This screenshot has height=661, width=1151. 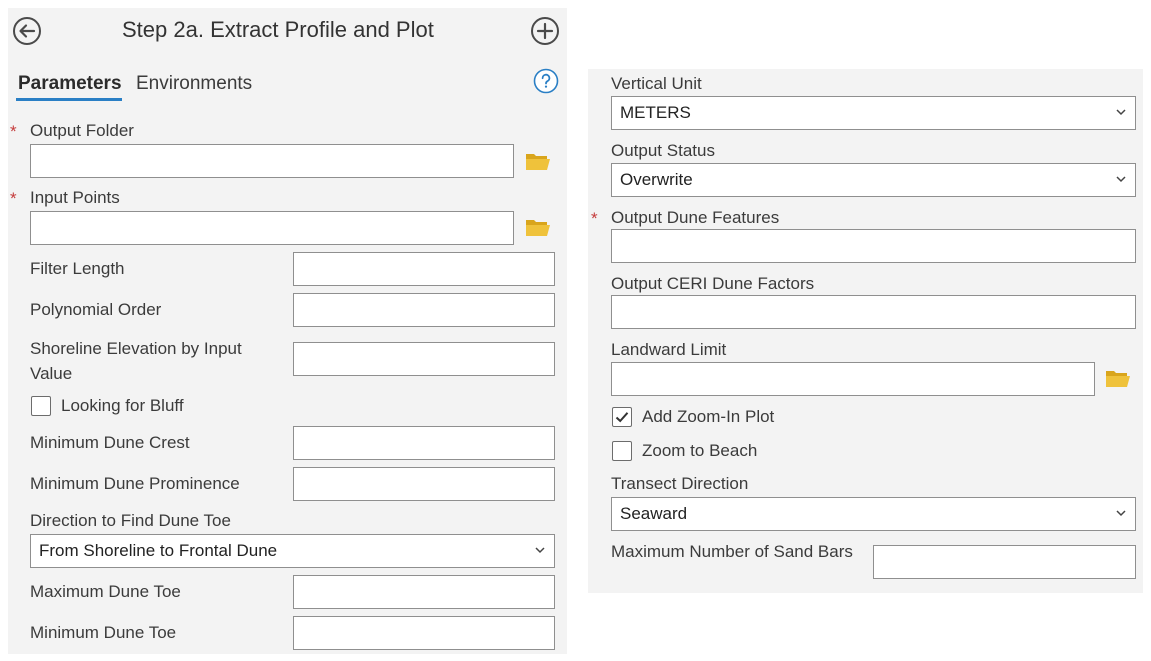 What do you see at coordinates (110, 442) in the screenshot?
I see `min-dune-crest-label: Minimum Dune Crest` at bounding box center [110, 442].